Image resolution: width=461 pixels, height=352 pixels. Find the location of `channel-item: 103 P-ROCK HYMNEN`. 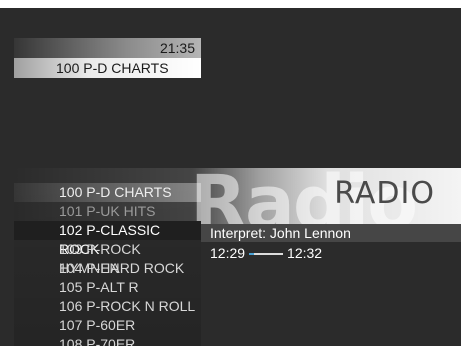

channel-item: 103 P-ROCK HYMNEN is located at coordinates (107, 258).